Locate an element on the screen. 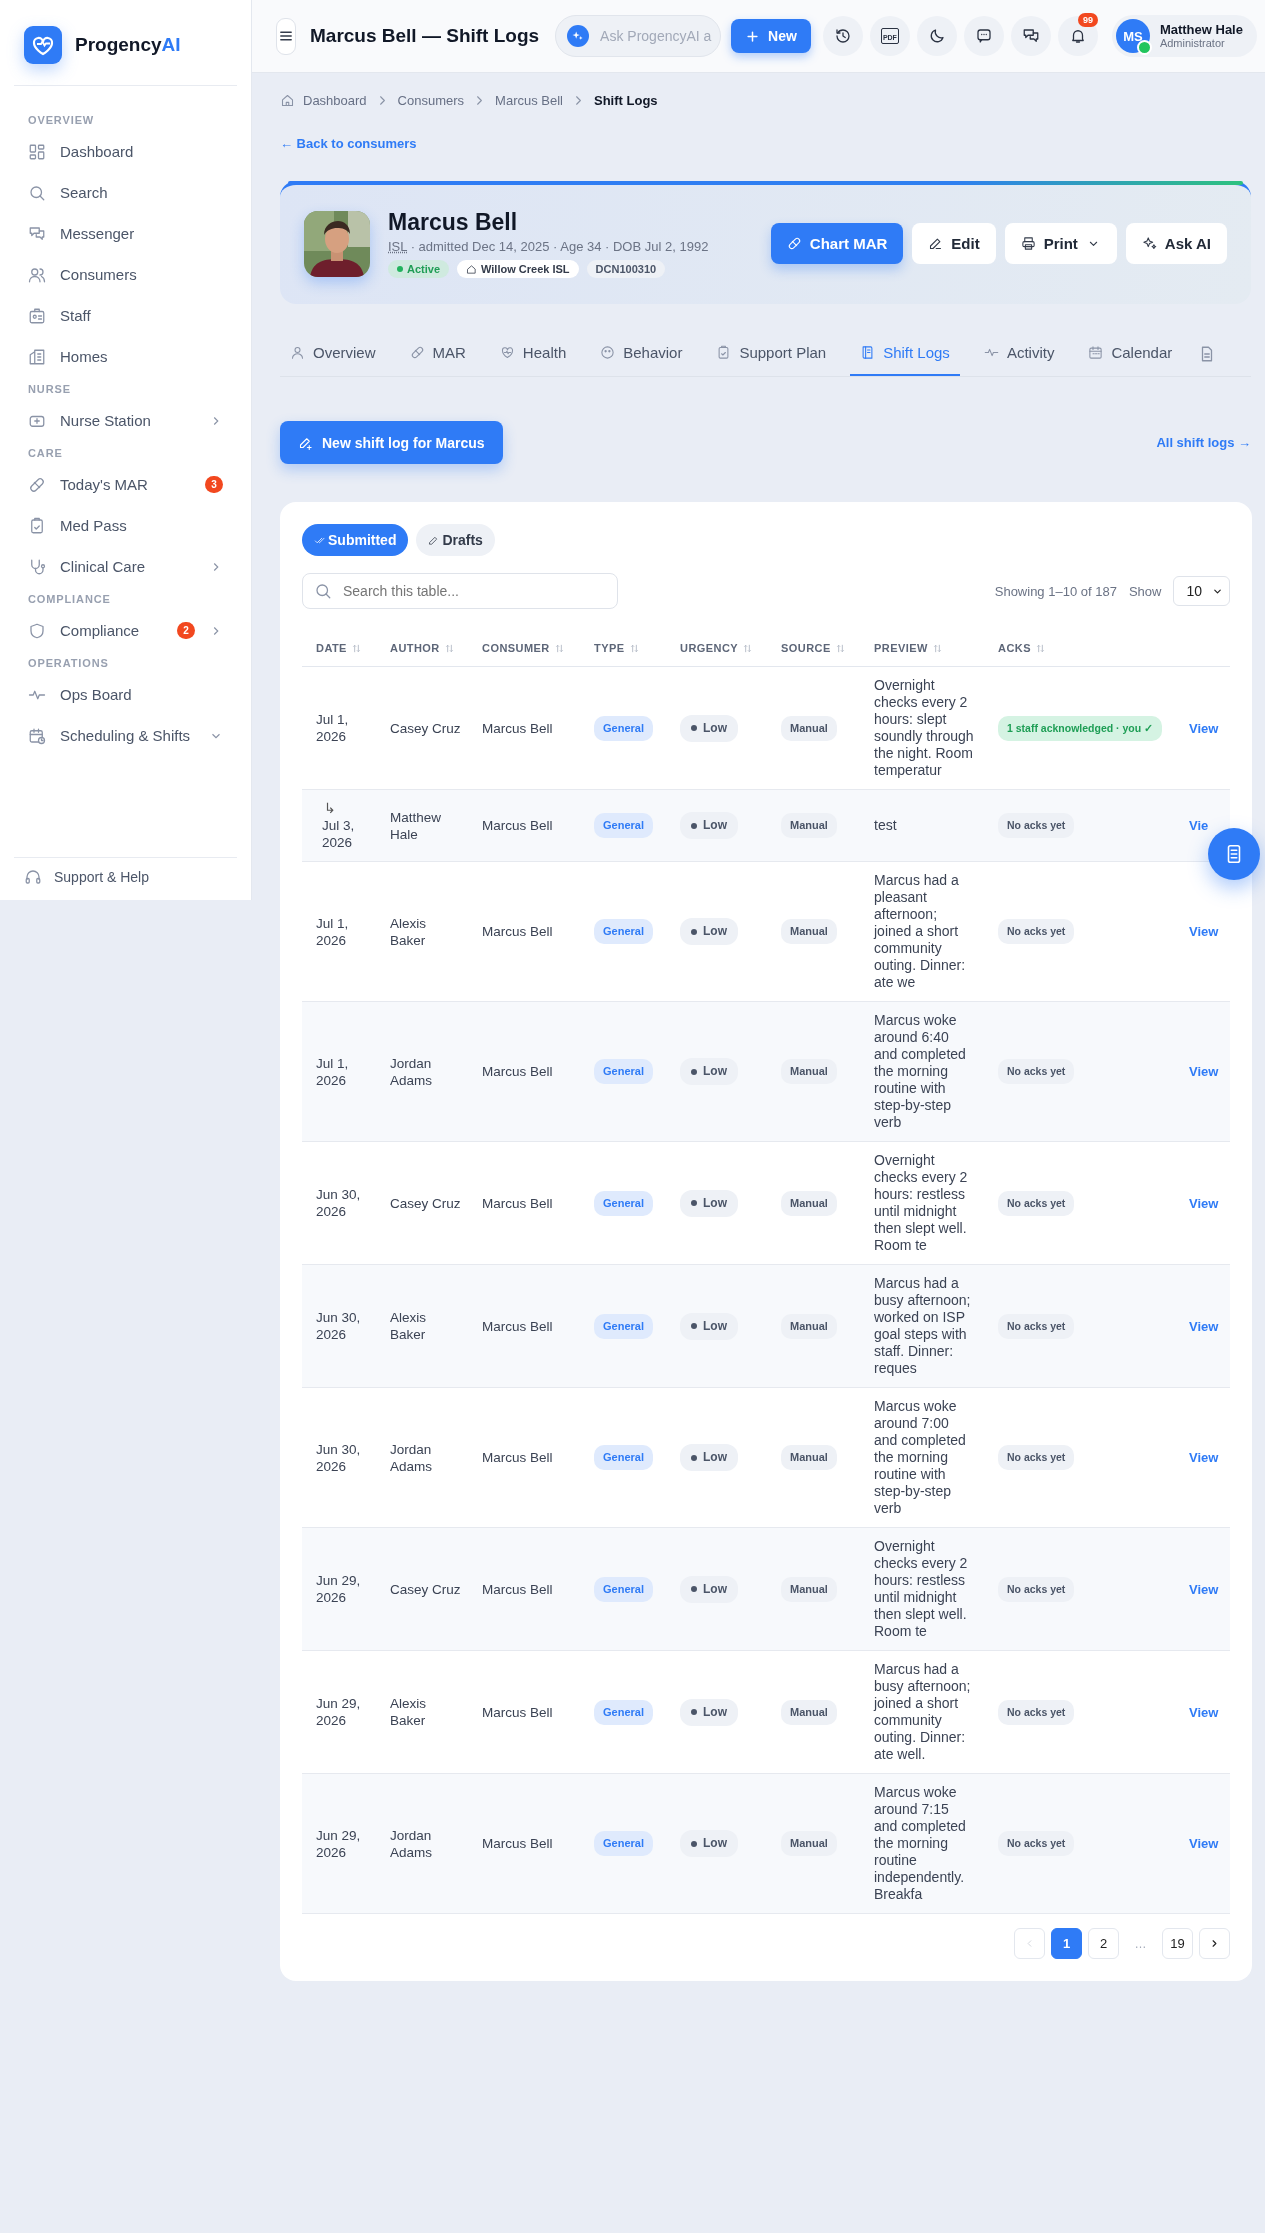  page-button: 19 is located at coordinates (1177, 1943).